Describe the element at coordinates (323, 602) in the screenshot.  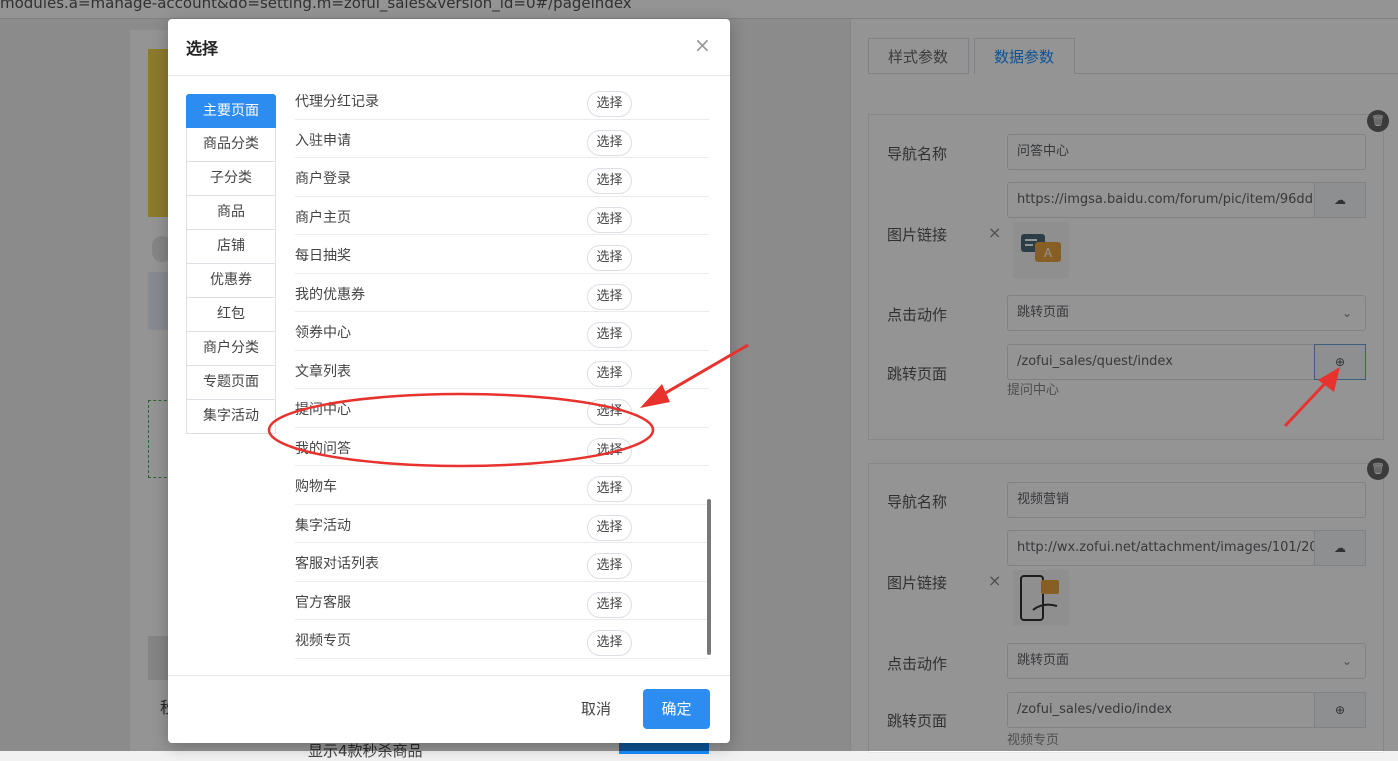
I see `page-name: 官方客服` at that location.